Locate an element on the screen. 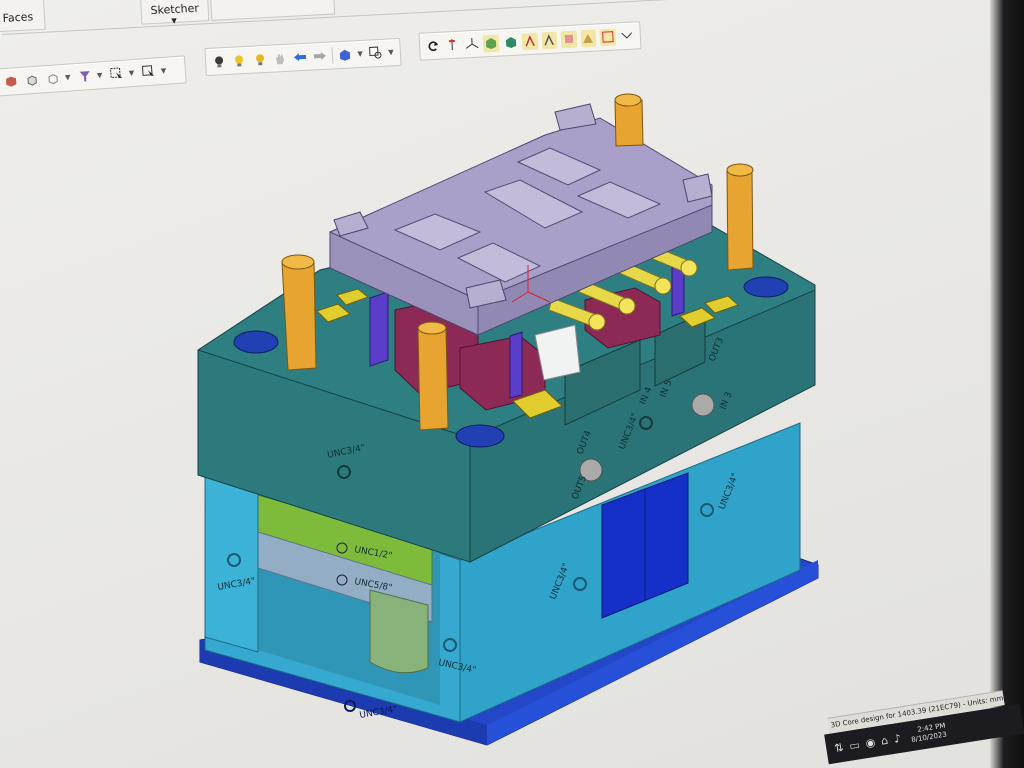 The width and height of the screenshot is (1024, 768). volume-icon: ♪ is located at coordinates (897, 738).